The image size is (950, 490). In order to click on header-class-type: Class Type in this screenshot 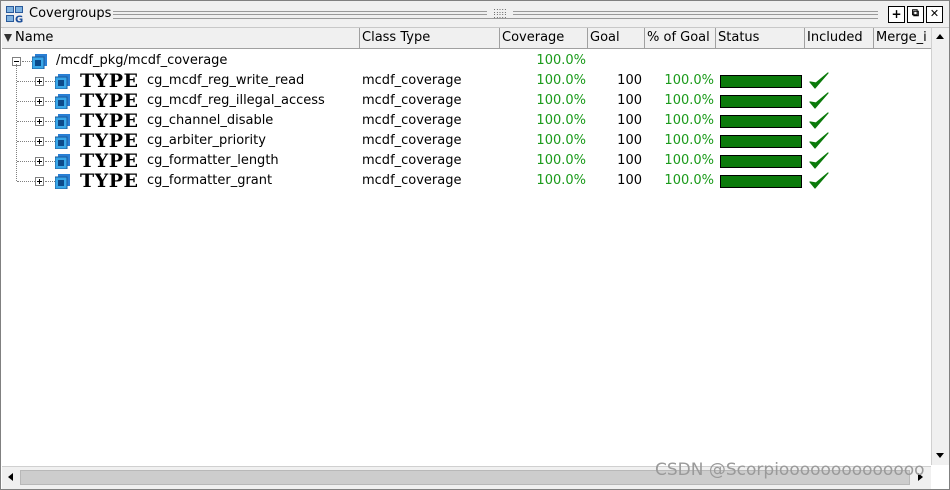, I will do `click(430, 38)`.